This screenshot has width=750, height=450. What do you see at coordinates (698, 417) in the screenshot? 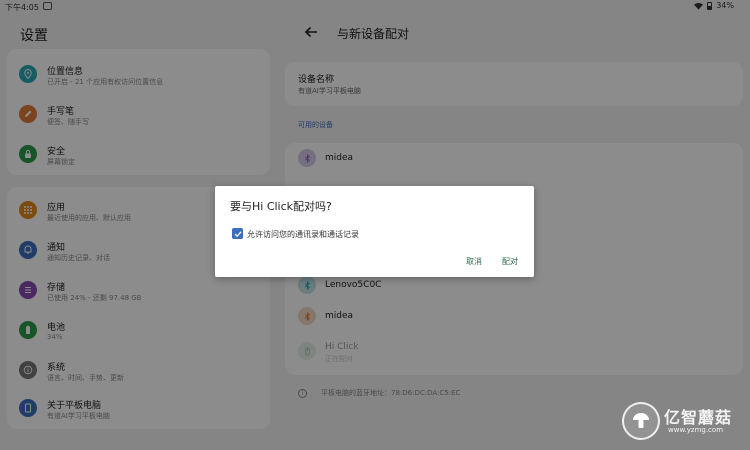
I see `watermark-text: 亿智蘑菇` at bounding box center [698, 417].